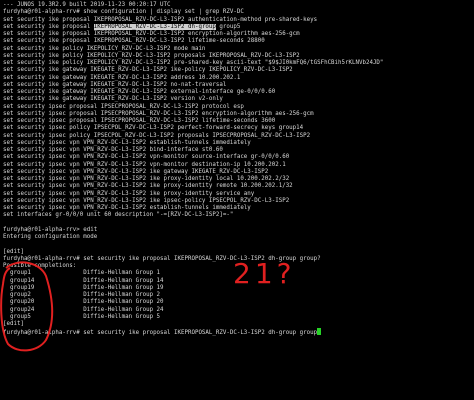  I want to click on completion-item: group24 Diffie-Hellman Group 24, so click(83, 309).